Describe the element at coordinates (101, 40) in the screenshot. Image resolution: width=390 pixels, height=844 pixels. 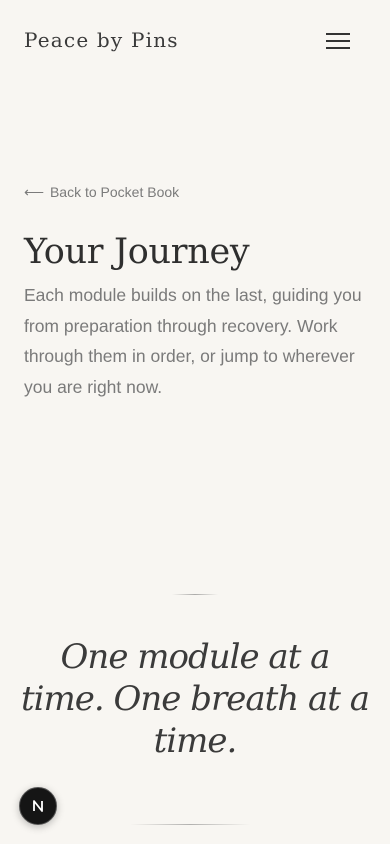
I see `brand-logo: Peace by Pins` at that location.